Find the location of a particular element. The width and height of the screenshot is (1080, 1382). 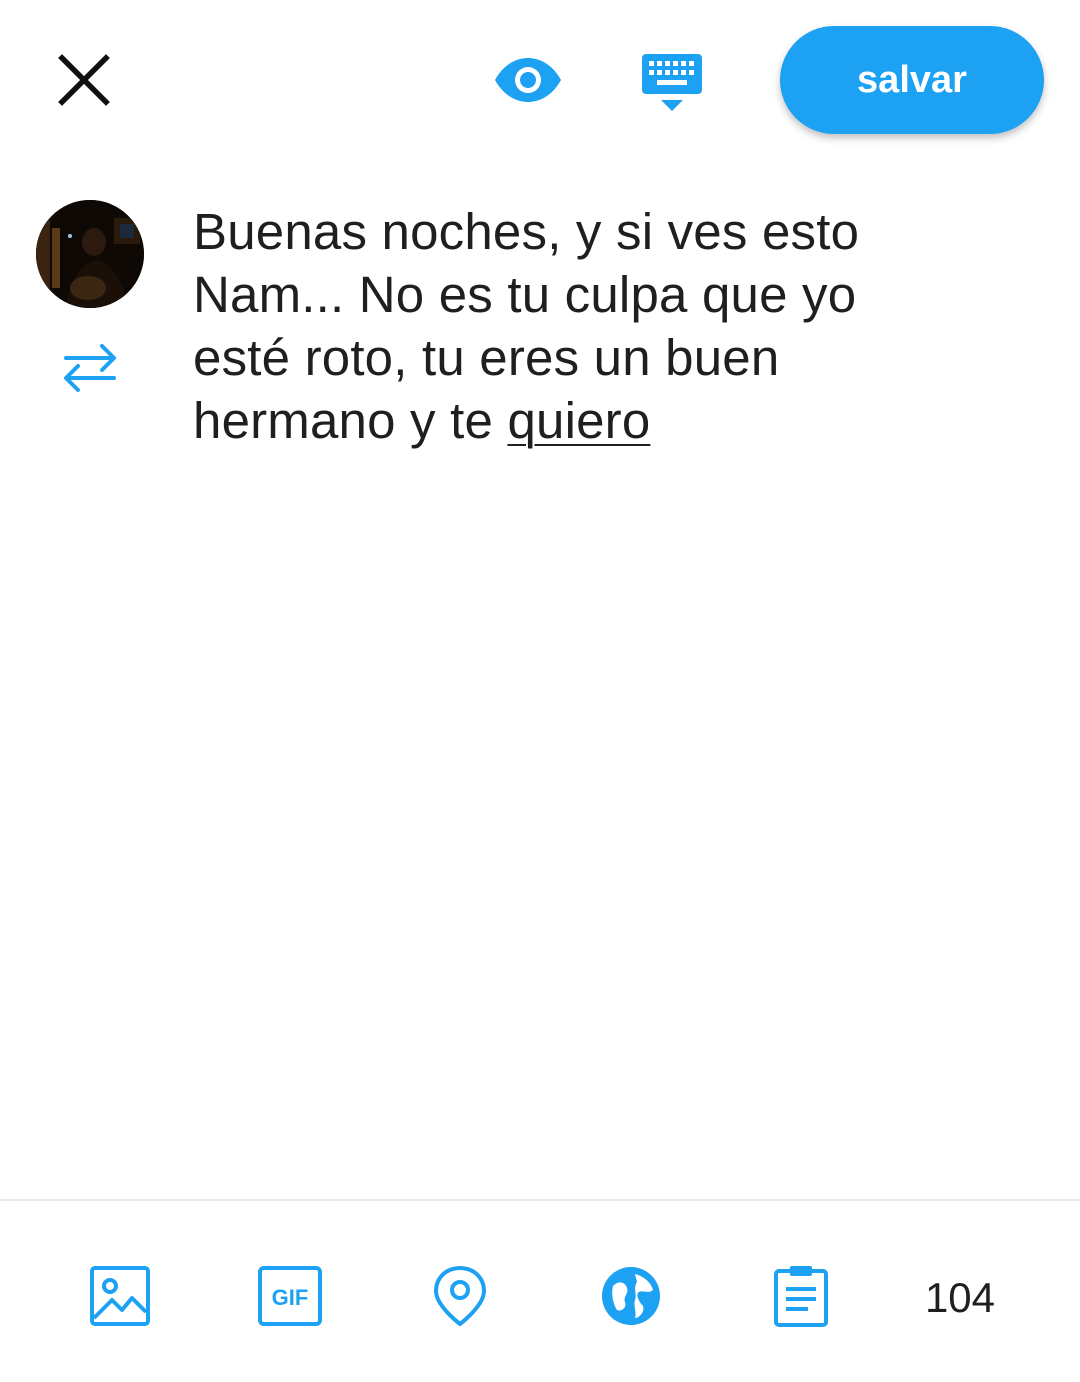

globe-icon is located at coordinates (631, 1296).